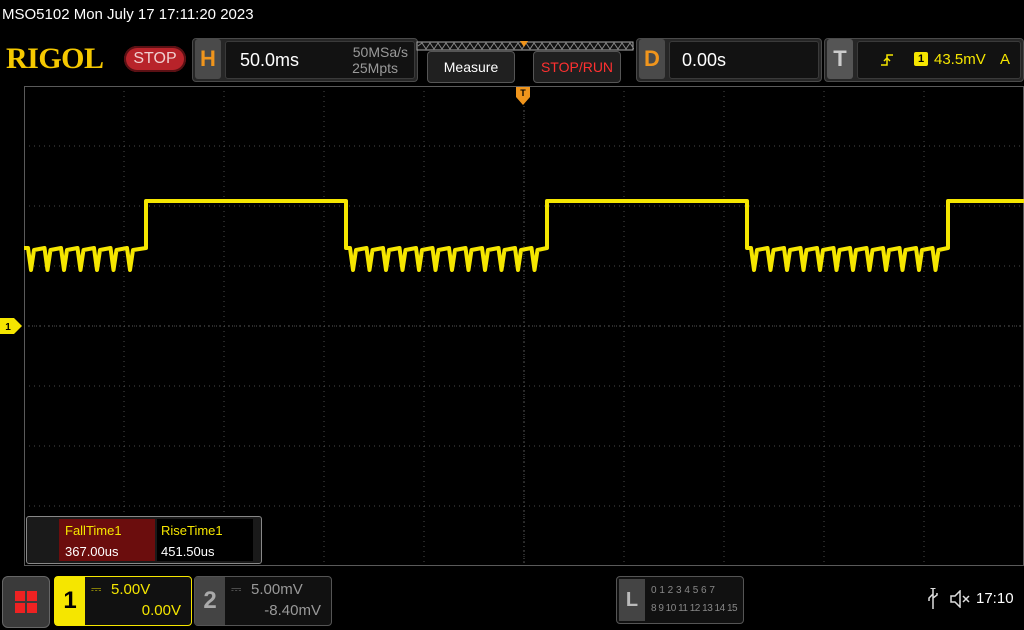 This screenshot has width=1024, height=630. Describe the element at coordinates (161, 610) in the screenshot. I see `ch1-offset: 0.00V` at that location.